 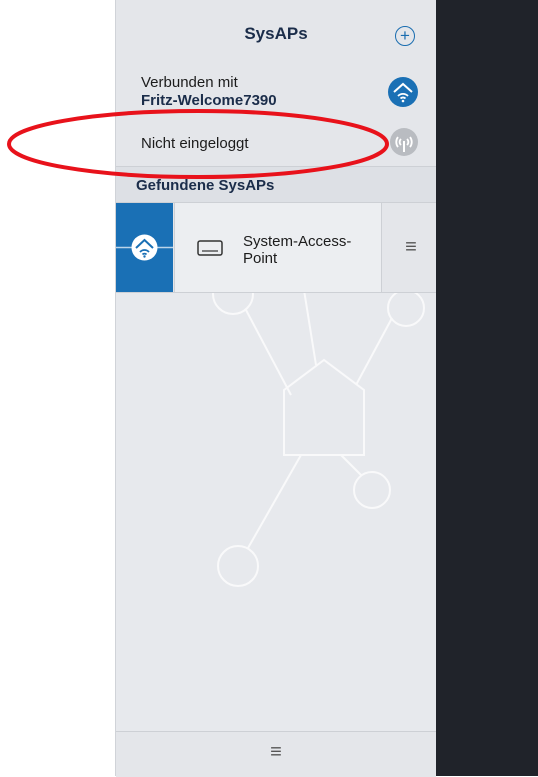 I want to click on sysap-name-line: System-Access-, so click(x=297, y=241).